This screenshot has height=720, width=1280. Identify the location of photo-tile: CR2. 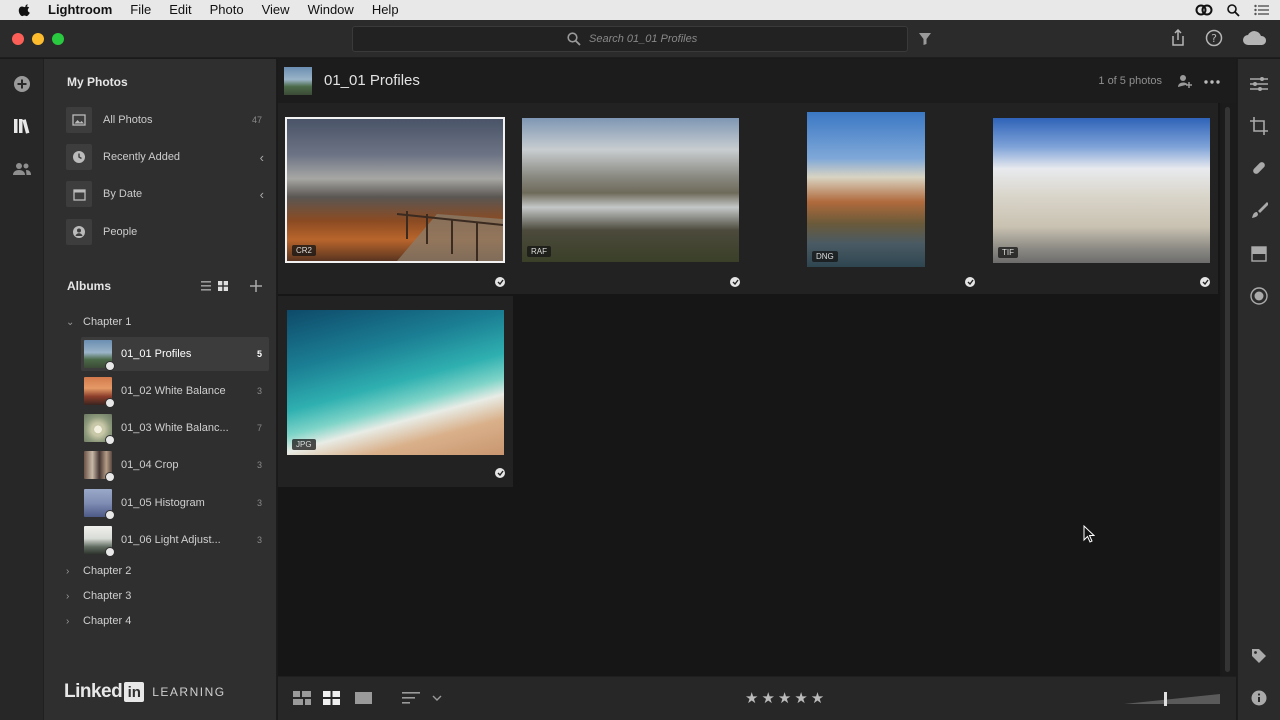
(395, 198).